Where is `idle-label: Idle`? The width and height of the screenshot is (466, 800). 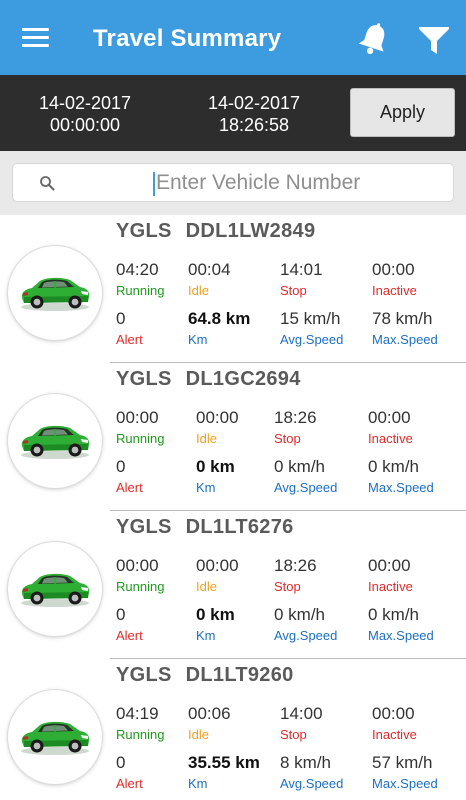
idle-label: Idle is located at coordinates (206, 586).